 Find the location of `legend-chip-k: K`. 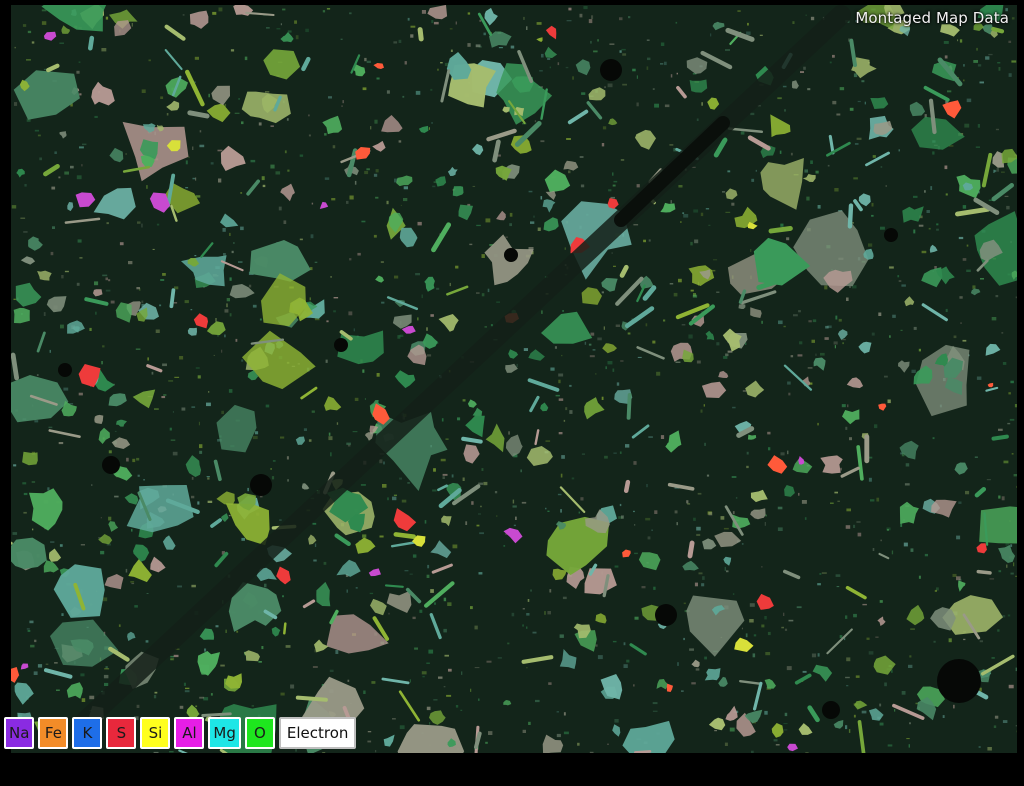

legend-chip-k: K is located at coordinates (87, 733).